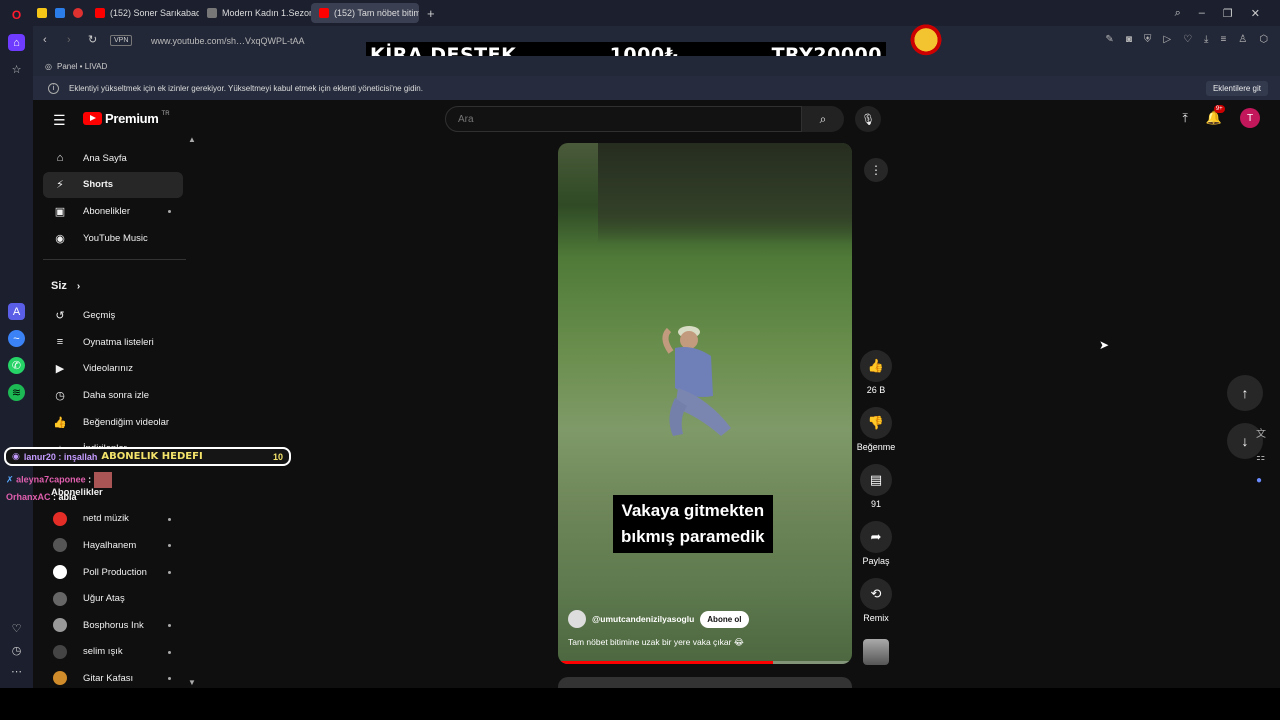 Image resolution: width=1280 pixels, height=720 pixels. Describe the element at coordinates (16, 650) in the screenshot. I see `history-sidebar-icon: ◷` at that location.